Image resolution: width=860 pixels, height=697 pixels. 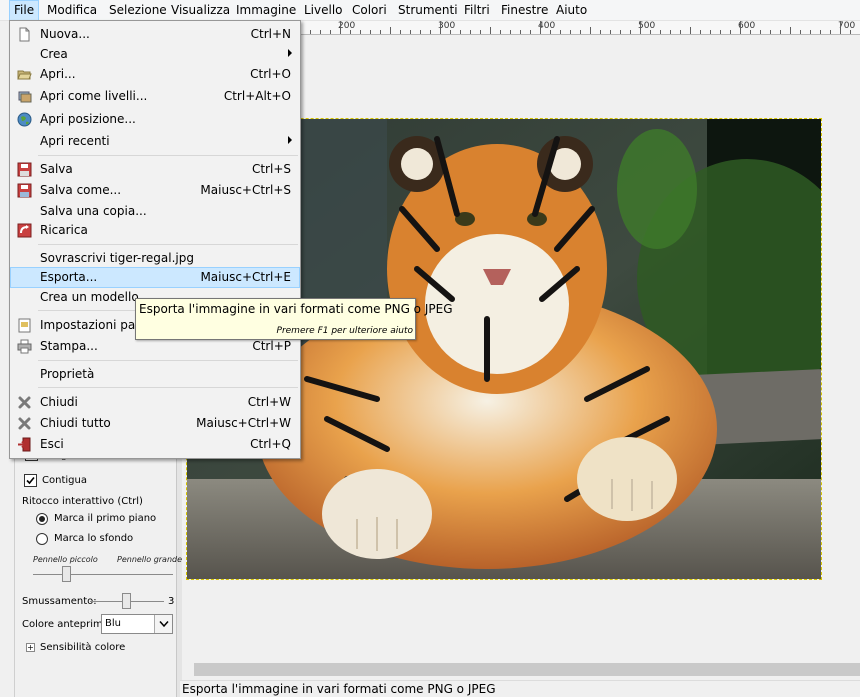 I want to click on menu-livello: Livello, so click(x=323, y=10).